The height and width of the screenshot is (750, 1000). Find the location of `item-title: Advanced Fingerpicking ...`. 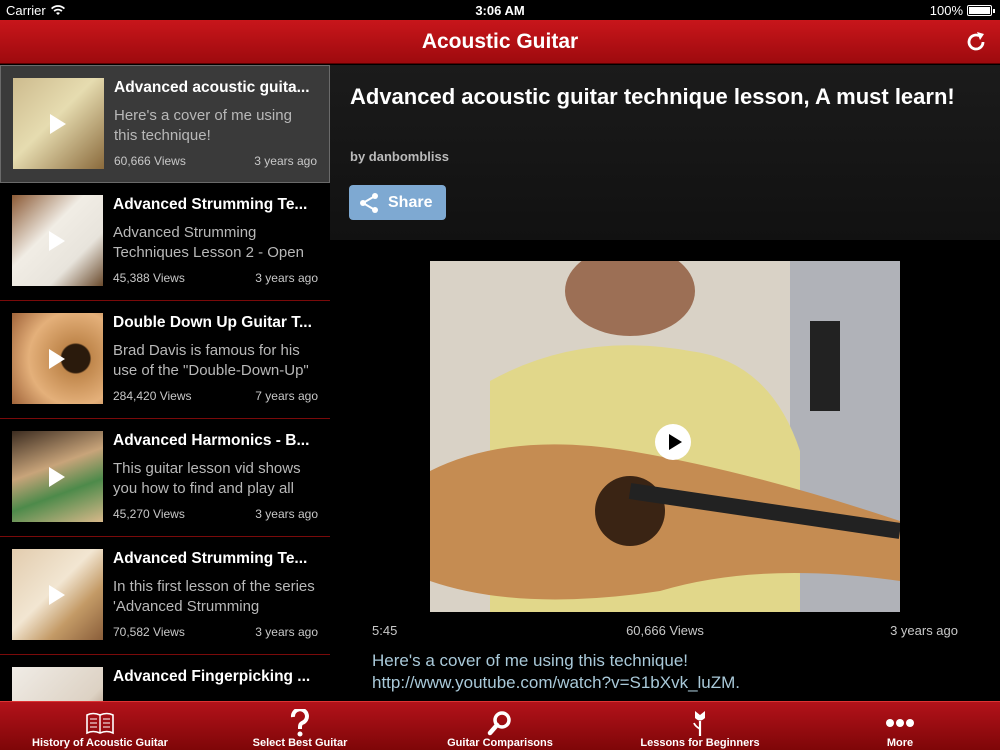

item-title: Advanced Fingerpicking ... is located at coordinates (212, 676).